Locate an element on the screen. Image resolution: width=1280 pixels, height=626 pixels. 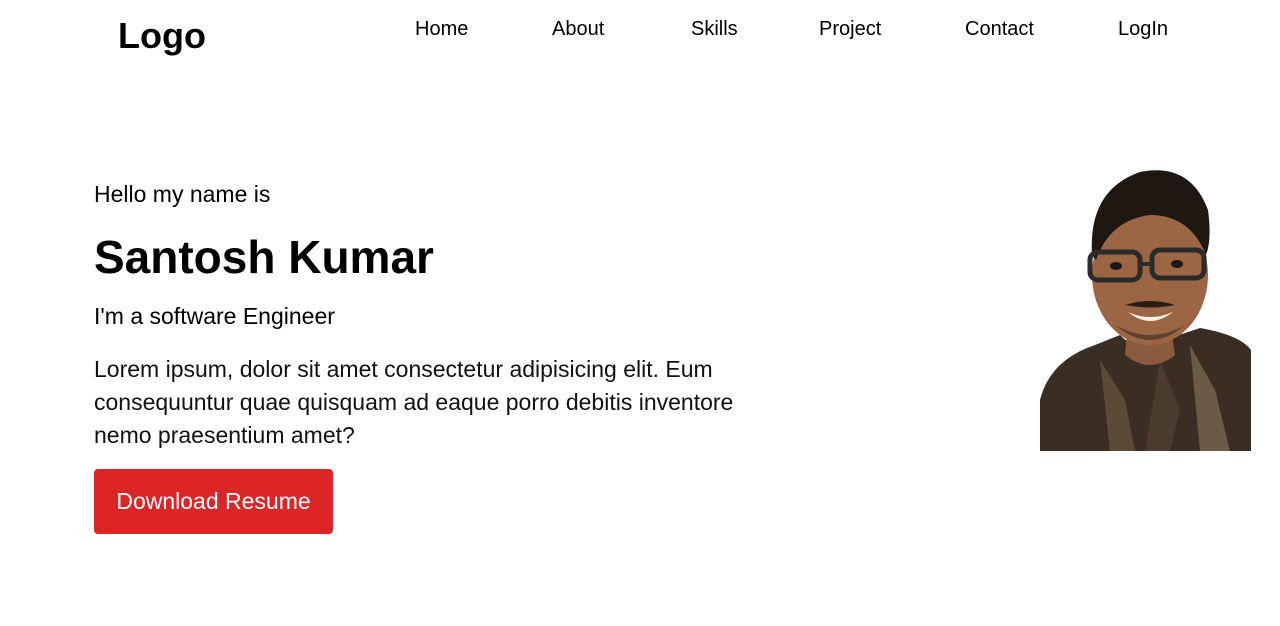
nav-item-contact: Contact is located at coordinates (999, 29).